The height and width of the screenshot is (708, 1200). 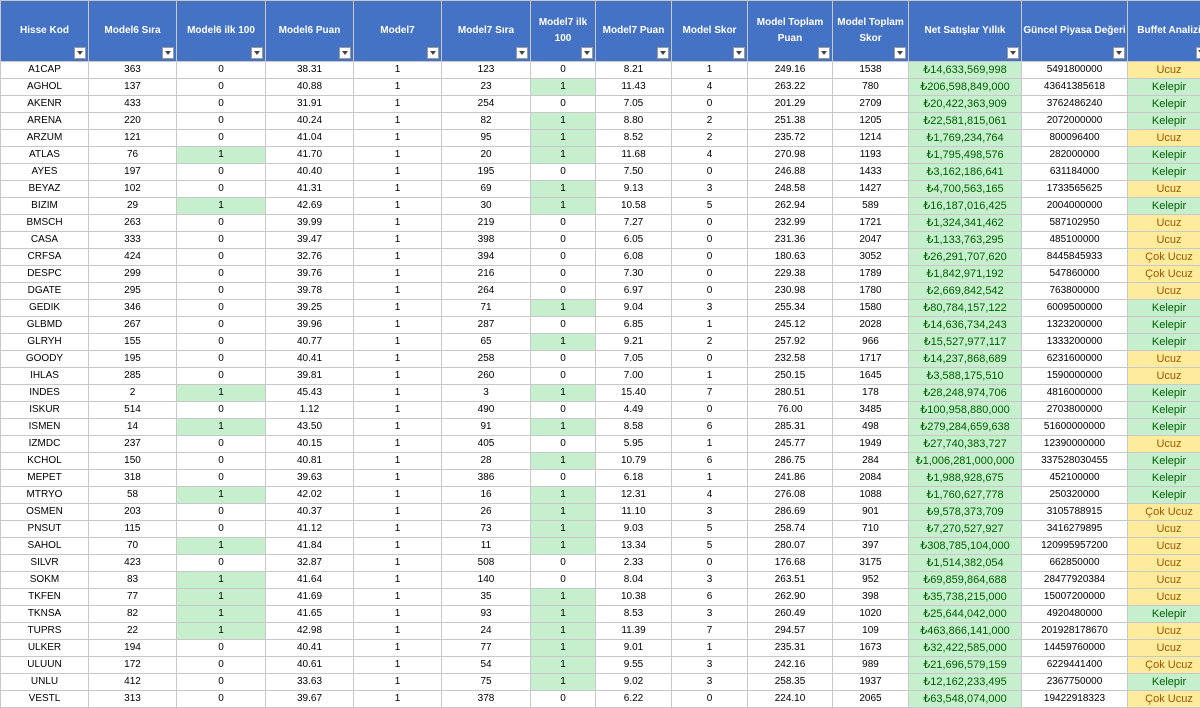 What do you see at coordinates (871, 631) in the screenshot?
I see `cell-model-toplam-skor: 109` at bounding box center [871, 631].